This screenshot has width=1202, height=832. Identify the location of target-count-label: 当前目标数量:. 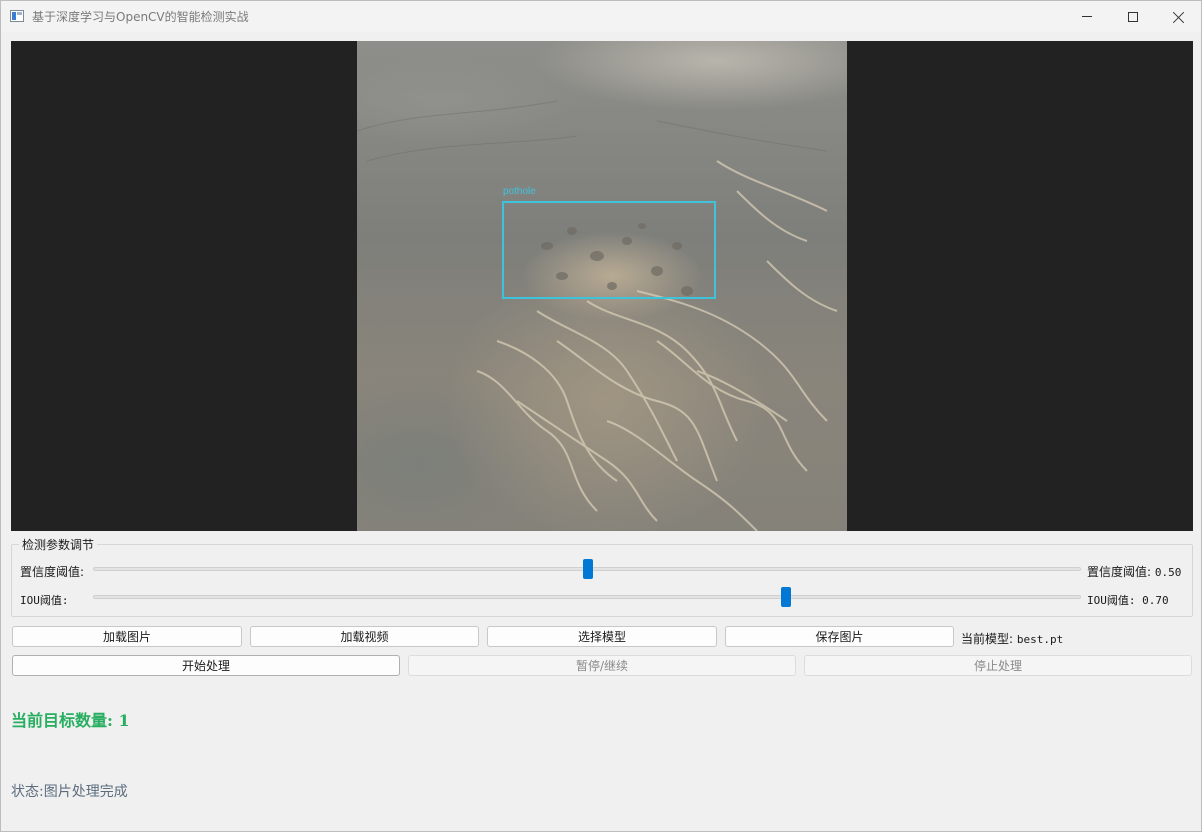
(62, 720).